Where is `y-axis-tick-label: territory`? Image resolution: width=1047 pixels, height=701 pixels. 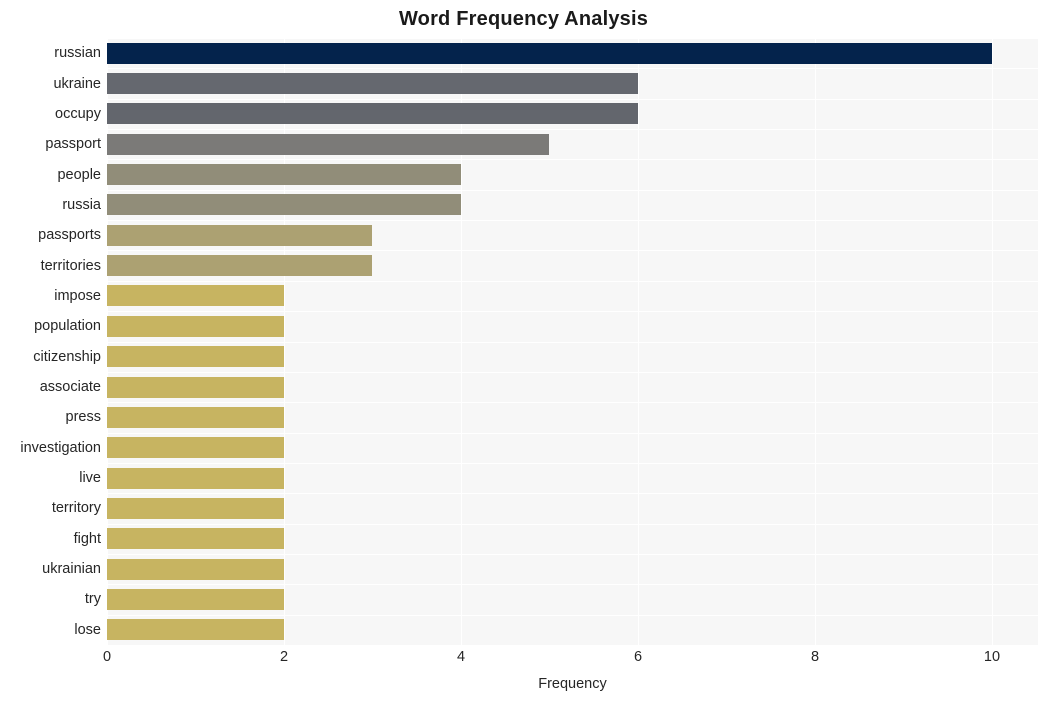 y-axis-tick-label: territory is located at coordinates (76, 508).